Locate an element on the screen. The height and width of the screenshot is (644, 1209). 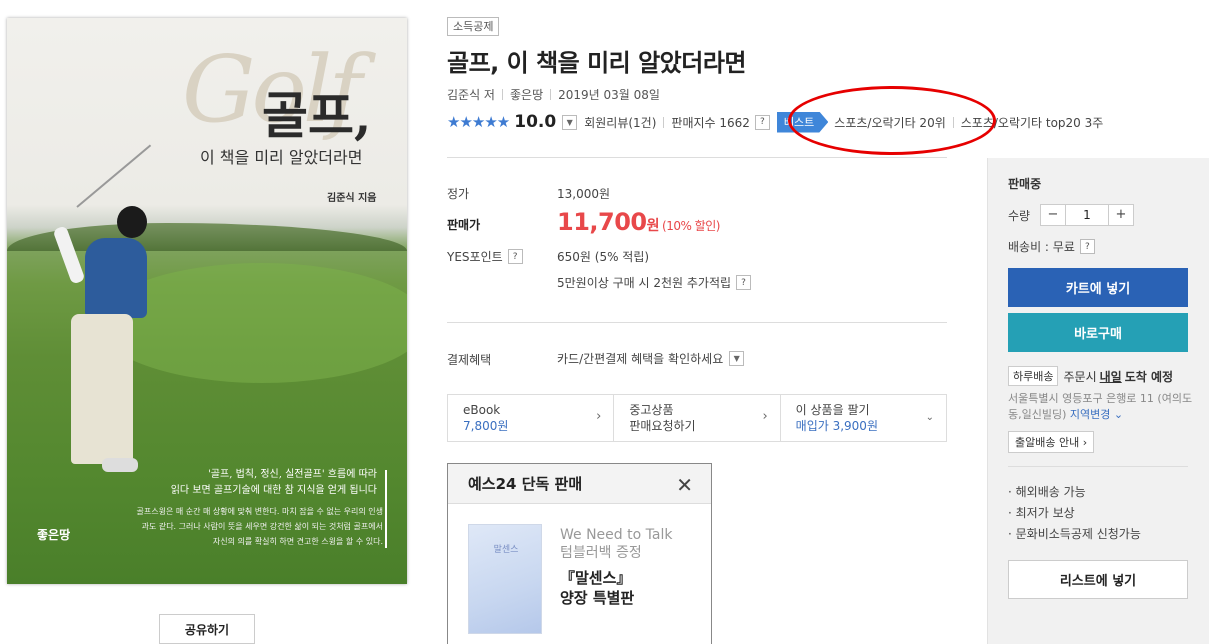
buy-now-button: 바로구매 is located at coordinates (1098, 332).